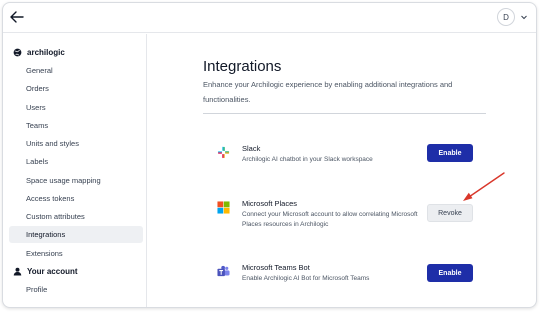 This screenshot has width=541, height=314. What do you see at coordinates (76, 70) in the screenshot?
I see `sidebar-item-general: General` at bounding box center [76, 70].